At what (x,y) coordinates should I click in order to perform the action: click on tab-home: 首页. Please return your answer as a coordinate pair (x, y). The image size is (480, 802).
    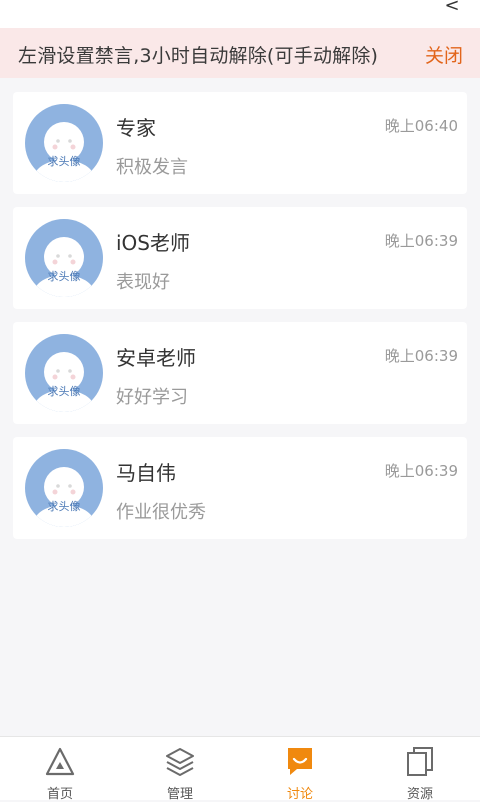
    Looking at the image, I should click on (60, 769).